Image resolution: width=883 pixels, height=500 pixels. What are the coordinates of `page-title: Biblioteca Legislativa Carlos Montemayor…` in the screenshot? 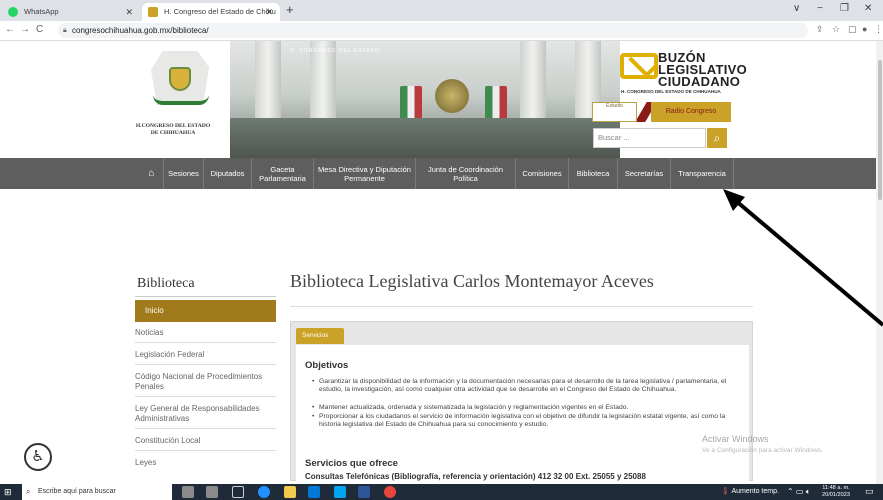 It's located at (472, 281).